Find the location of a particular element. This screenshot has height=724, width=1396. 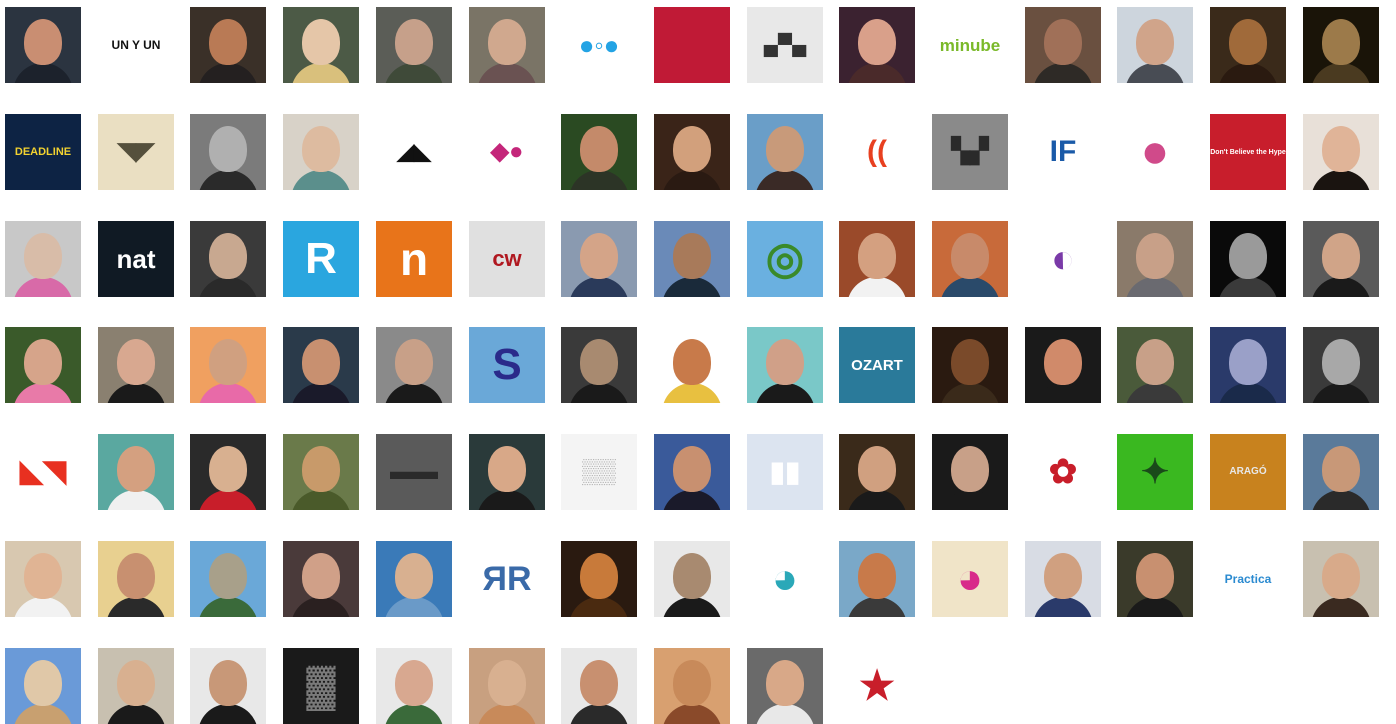

avatar-tile: ●◦● is located at coordinates (599, 45).